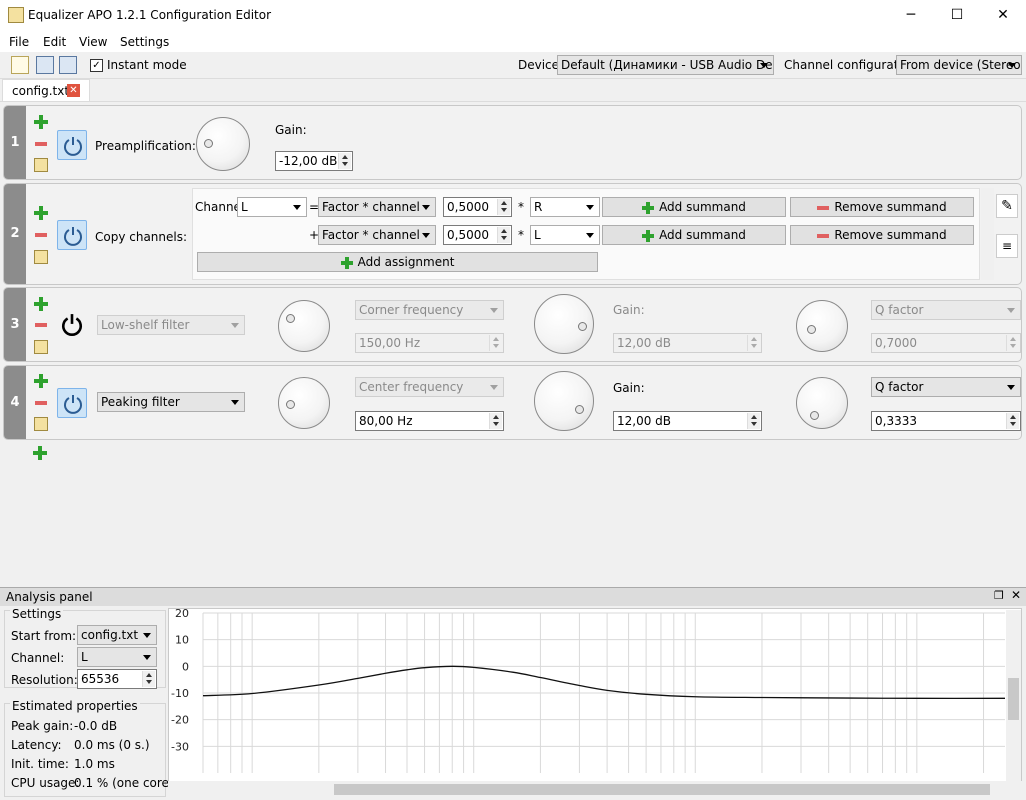  What do you see at coordinates (117, 635) in the screenshot?
I see `start-from-select: config.txt` at bounding box center [117, 635].